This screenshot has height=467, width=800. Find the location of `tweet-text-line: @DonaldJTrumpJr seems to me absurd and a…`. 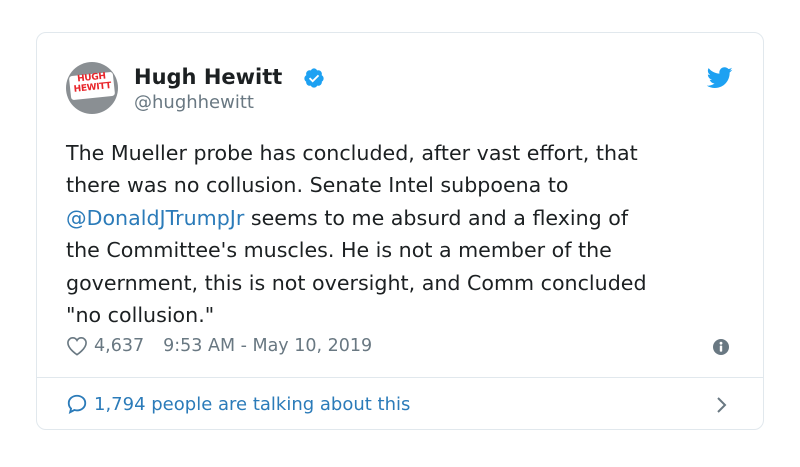

tweet-text-line: @DonaldJTrumpJr seems to me absurd and a… is located at coordinates (406, 218).